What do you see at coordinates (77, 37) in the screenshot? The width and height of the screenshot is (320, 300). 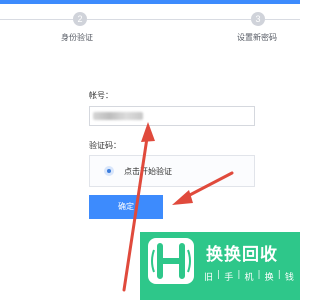 I see `step-2-label: 身份验证` at bounding box center [77, 37].